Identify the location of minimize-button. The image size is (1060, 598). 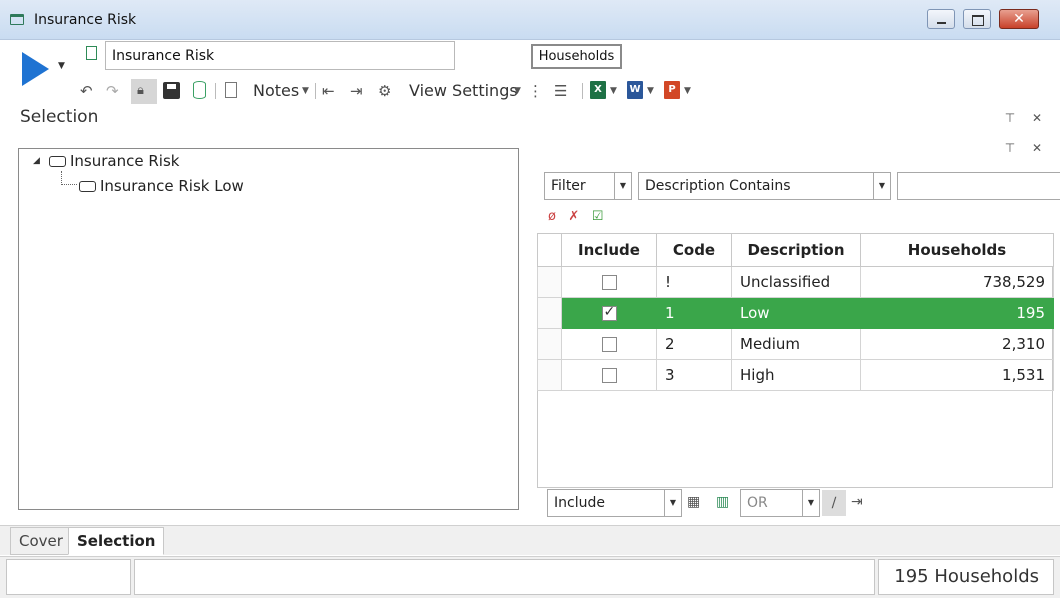
(941, 19).